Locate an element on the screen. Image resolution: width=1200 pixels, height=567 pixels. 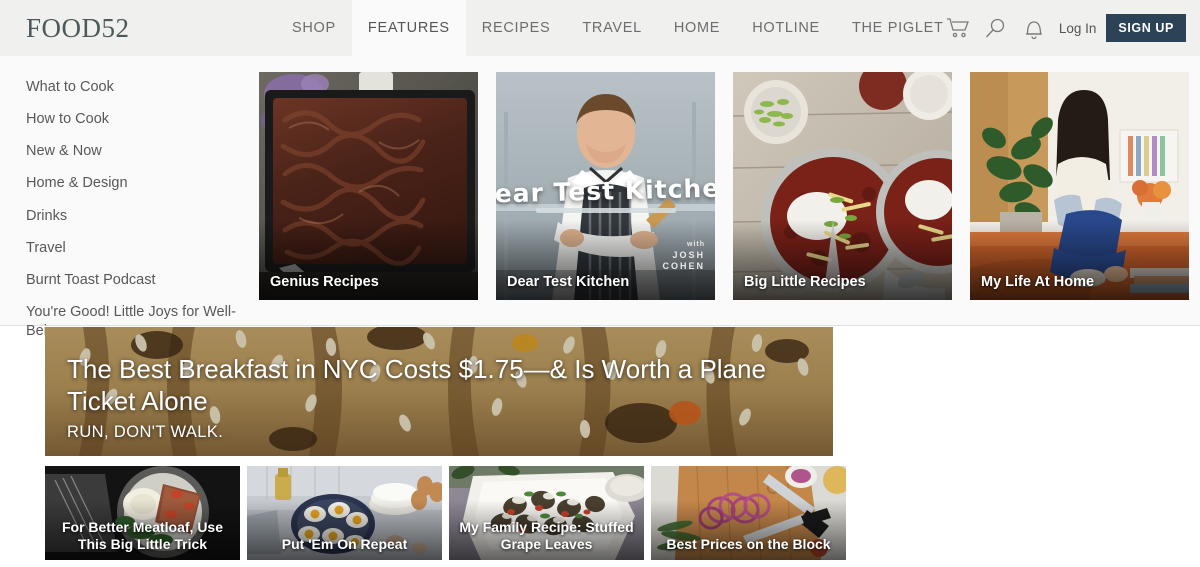
feature-card-my-life-at-home: My Life At Home is located at coordinates (1079, 186).